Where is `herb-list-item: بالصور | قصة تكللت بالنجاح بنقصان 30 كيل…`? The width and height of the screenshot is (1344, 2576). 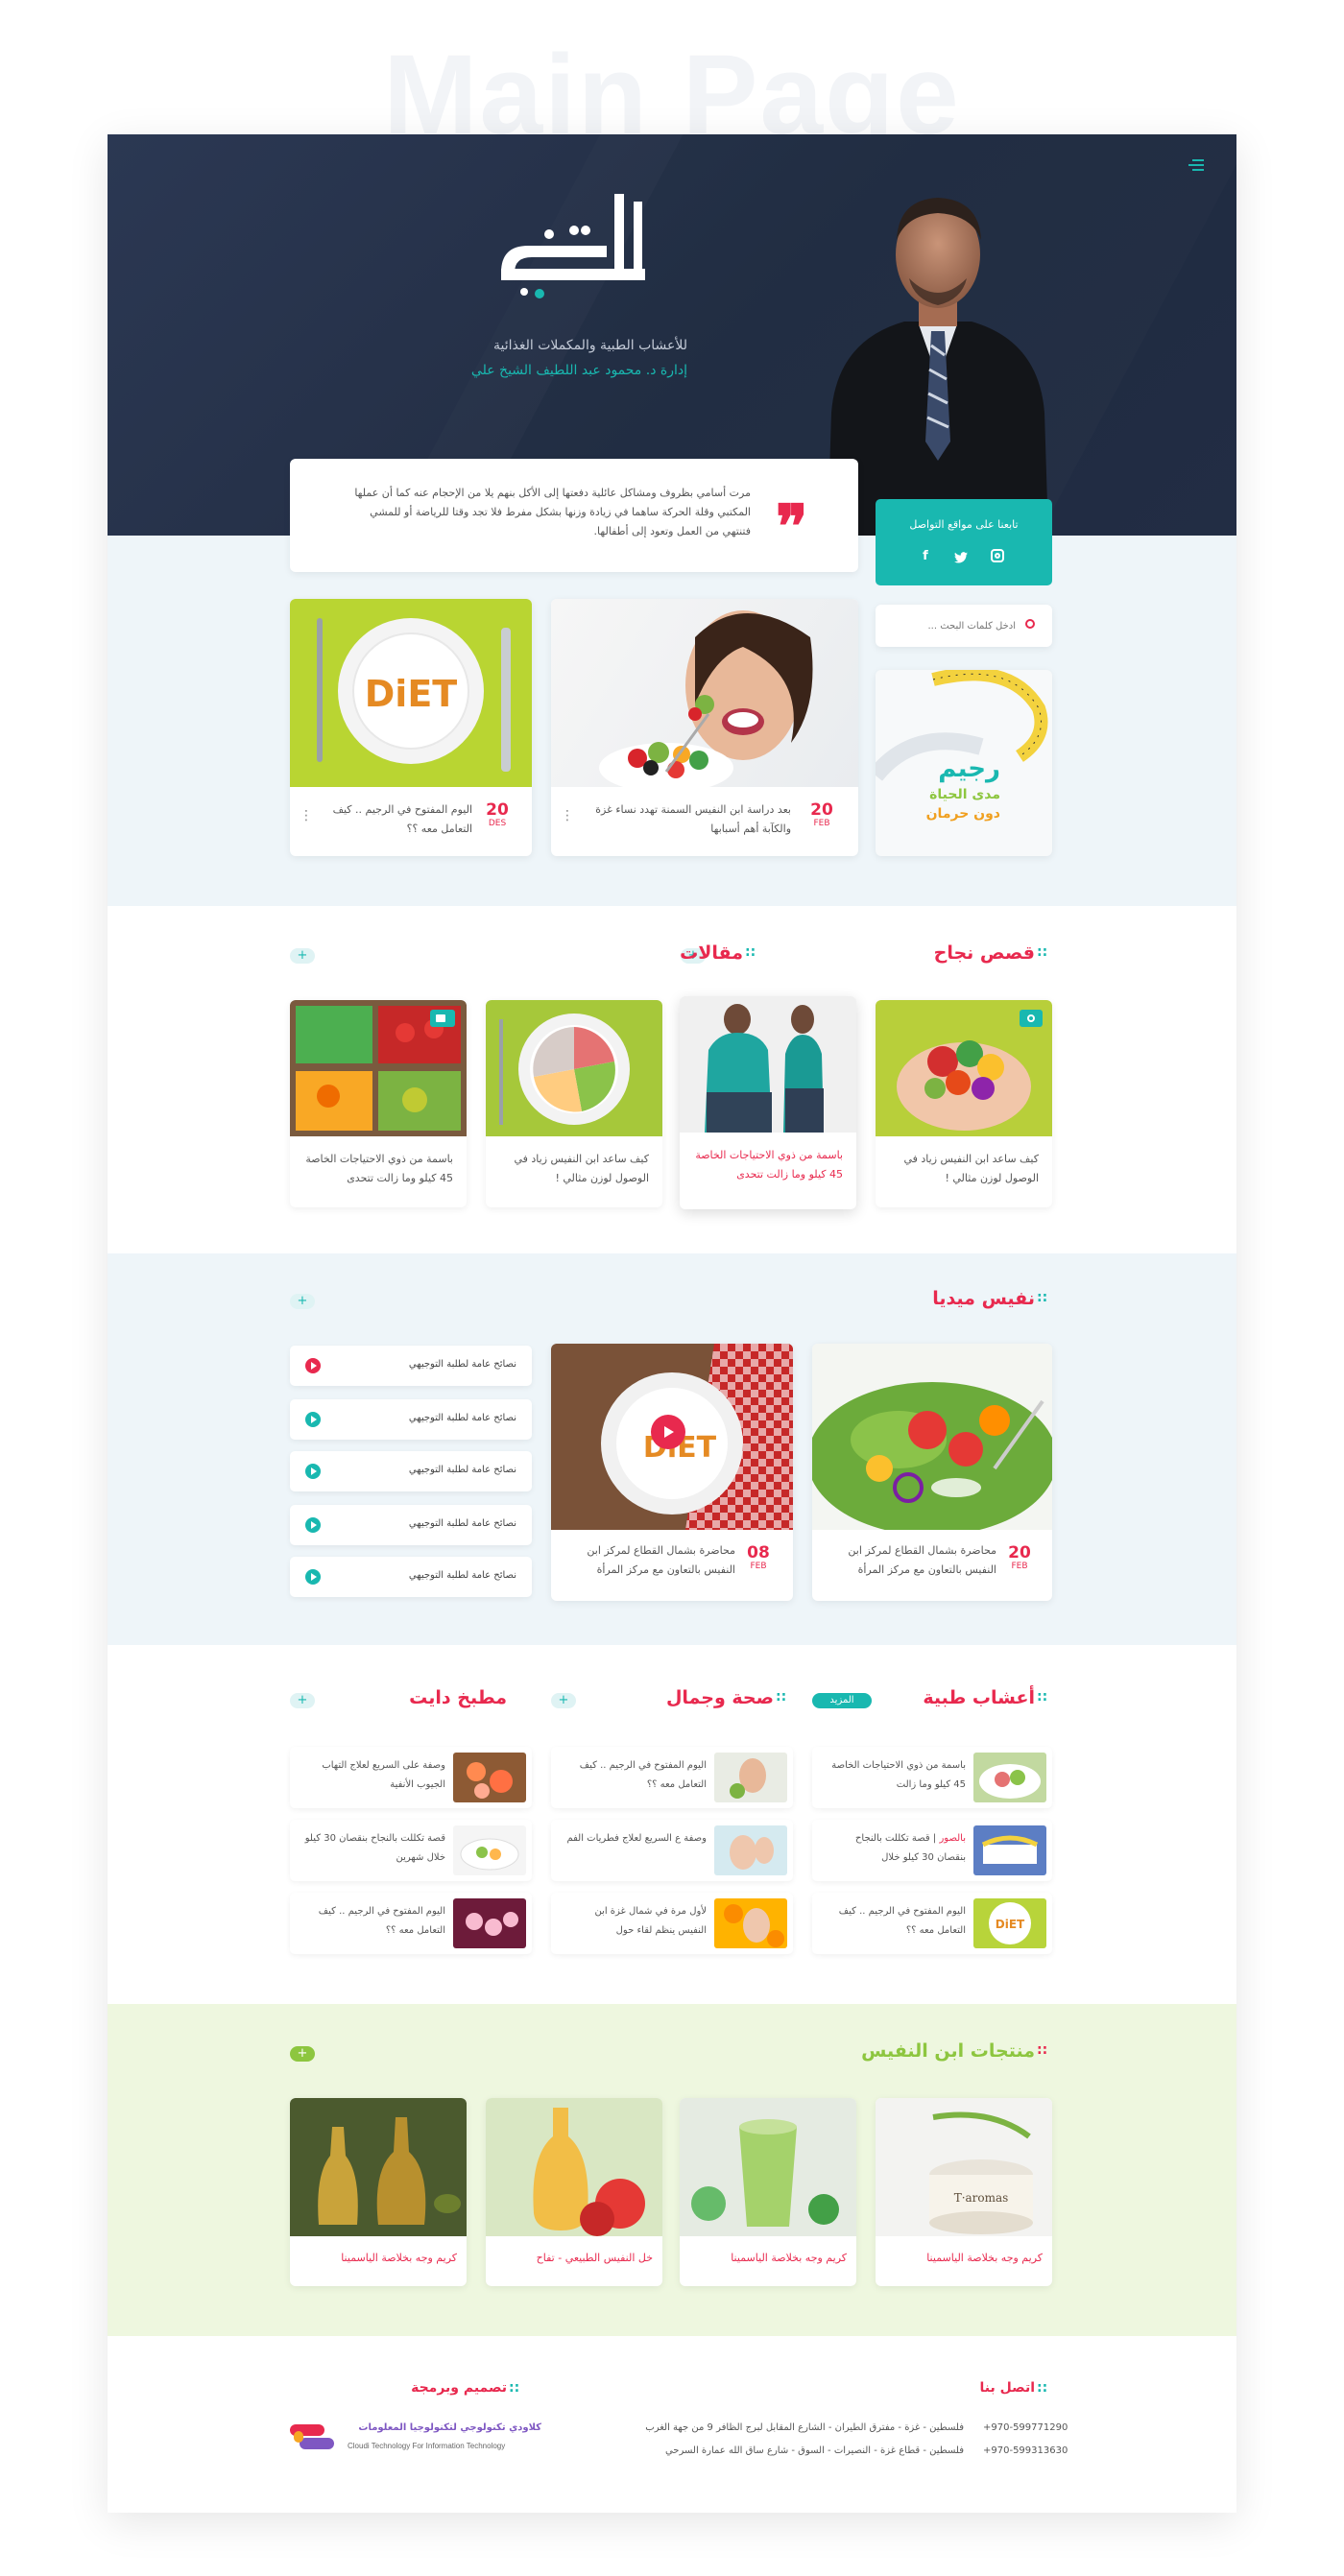
herb-list-item: بالصور | قصة تكللت بالنجاح بنقصان 30 كيل… is located at coordinates (932, 1850).